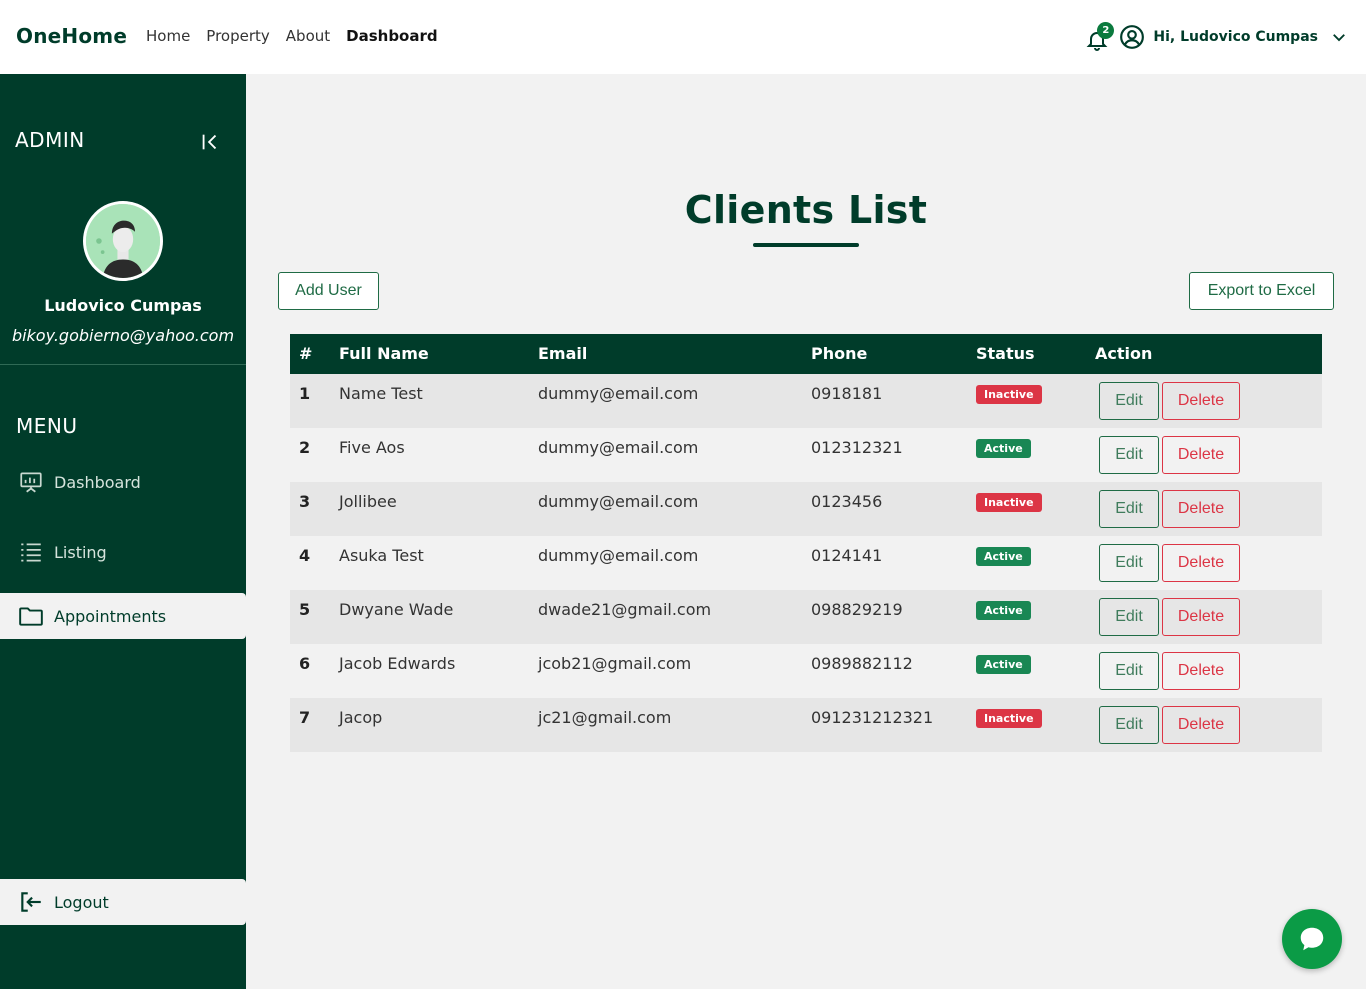 The height and width of the screenshot is (989, 1366). I want to click on row-full-name: Jollibee, so click(368, 501).